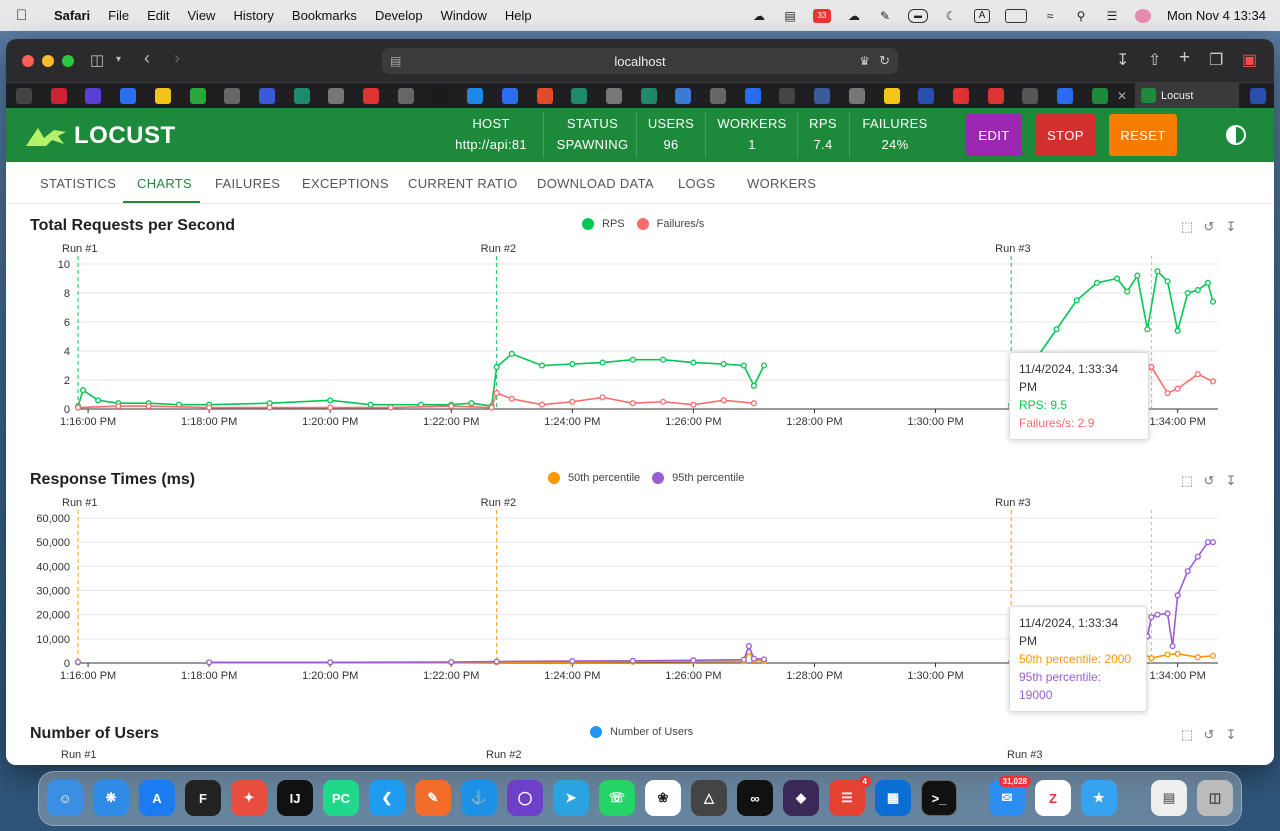  I want to click on meta-icon: ∞, so click(755, 798).